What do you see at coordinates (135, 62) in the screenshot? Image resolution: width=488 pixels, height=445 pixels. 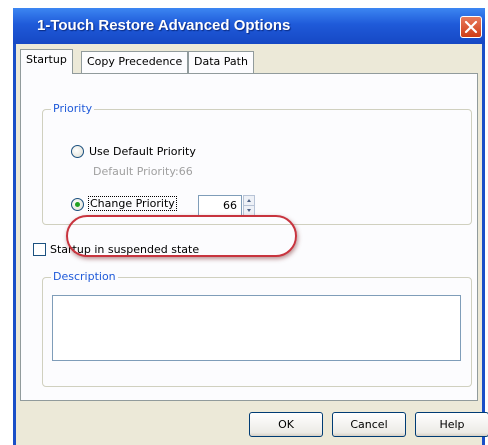 I see `tab-copy-precedence: Copy Precedence` at bounding box center [135, 62].